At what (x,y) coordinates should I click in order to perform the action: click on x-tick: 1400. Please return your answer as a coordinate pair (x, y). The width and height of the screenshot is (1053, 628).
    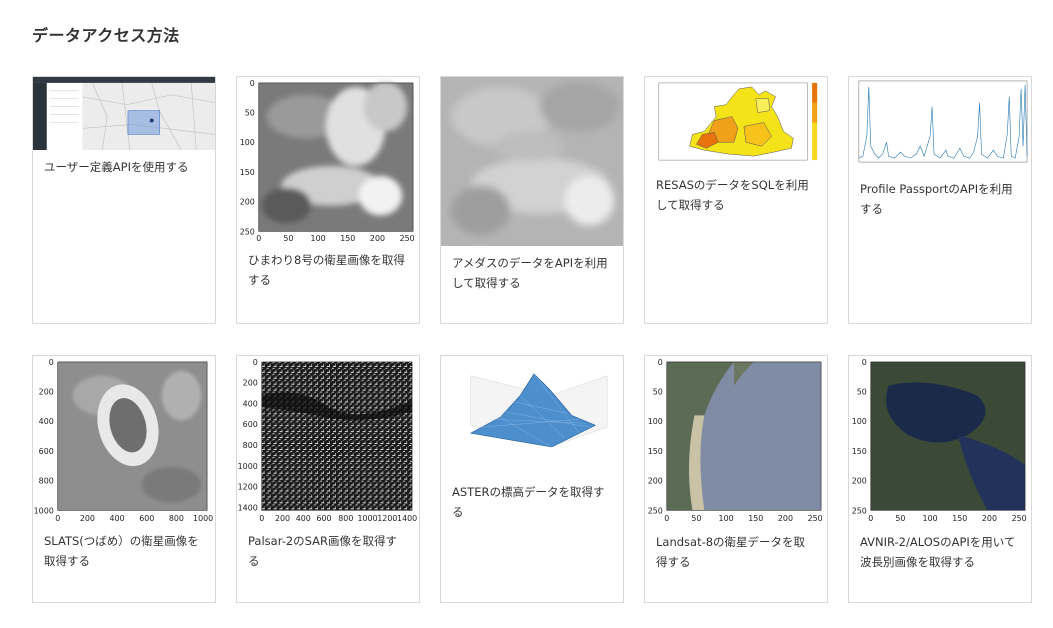
    Looking at the image, I should click on (407, 518).